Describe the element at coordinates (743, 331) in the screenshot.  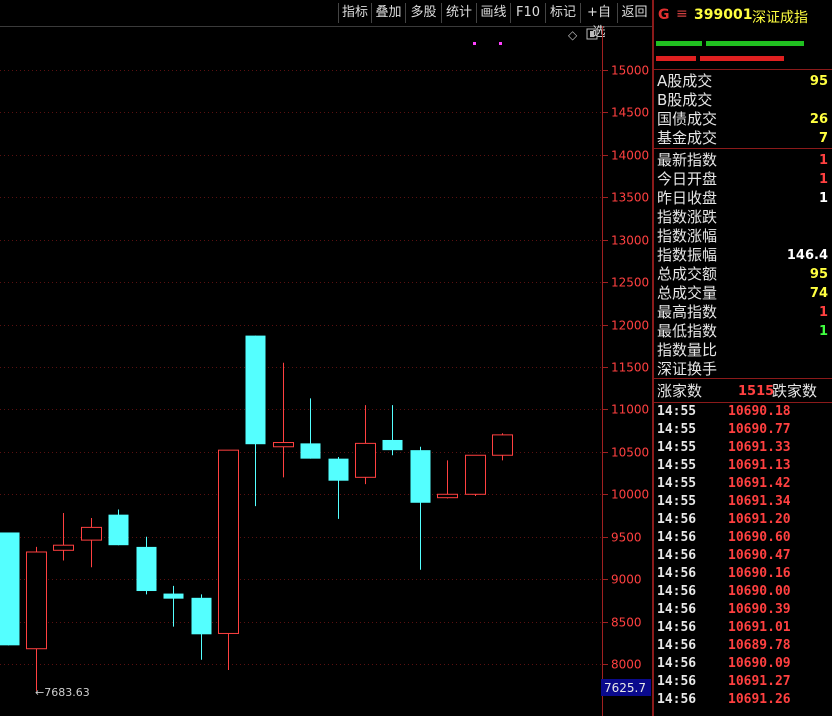
I see `stat-row: 最低指数 1` at that location.